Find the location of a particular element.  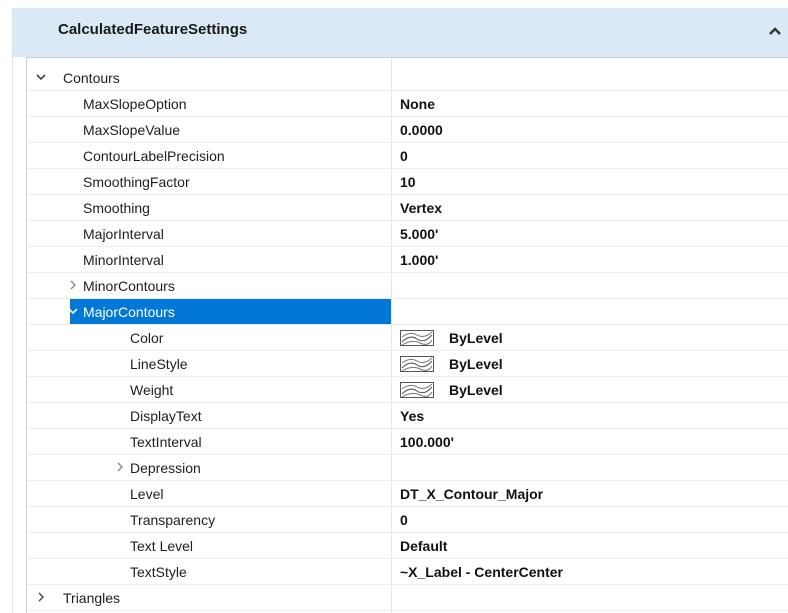

property-name: MinorContours is located at coordinates (129, 286).